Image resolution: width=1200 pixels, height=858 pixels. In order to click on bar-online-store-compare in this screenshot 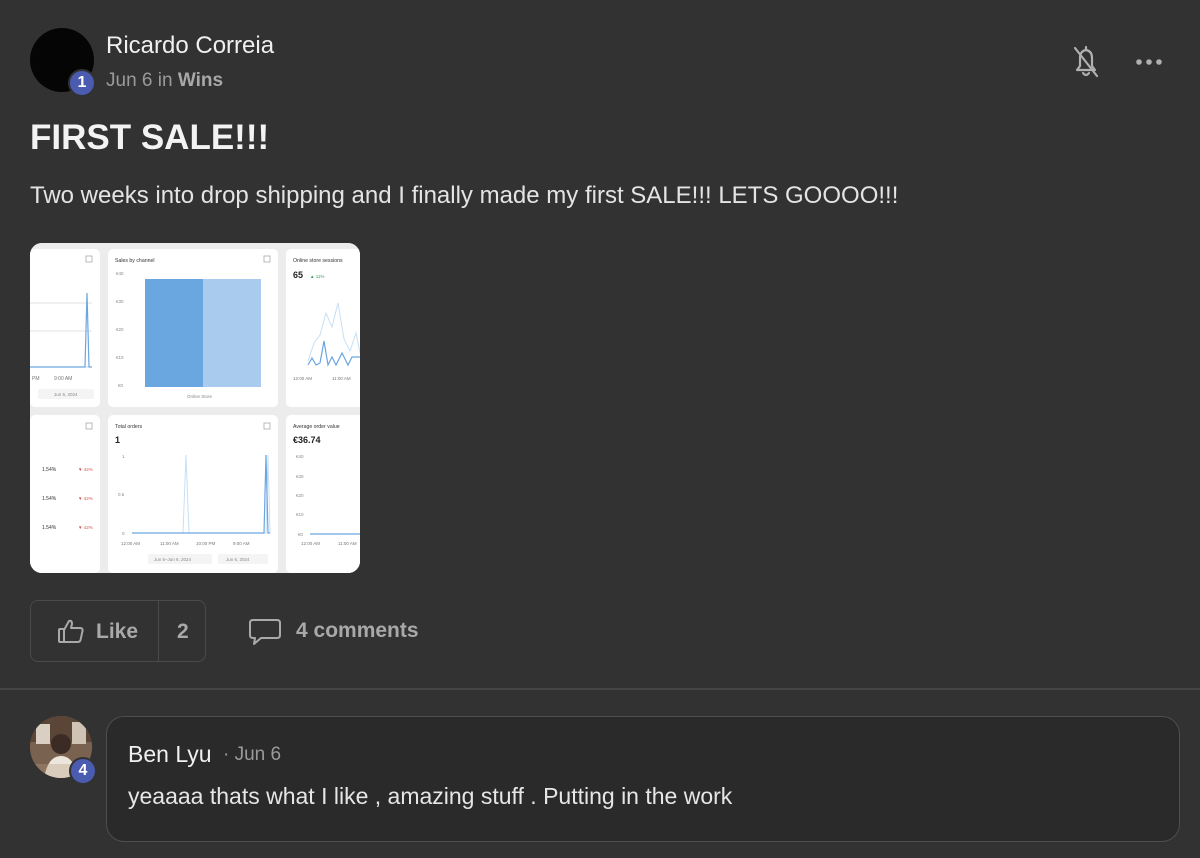, I will do `click(232, 333)`.